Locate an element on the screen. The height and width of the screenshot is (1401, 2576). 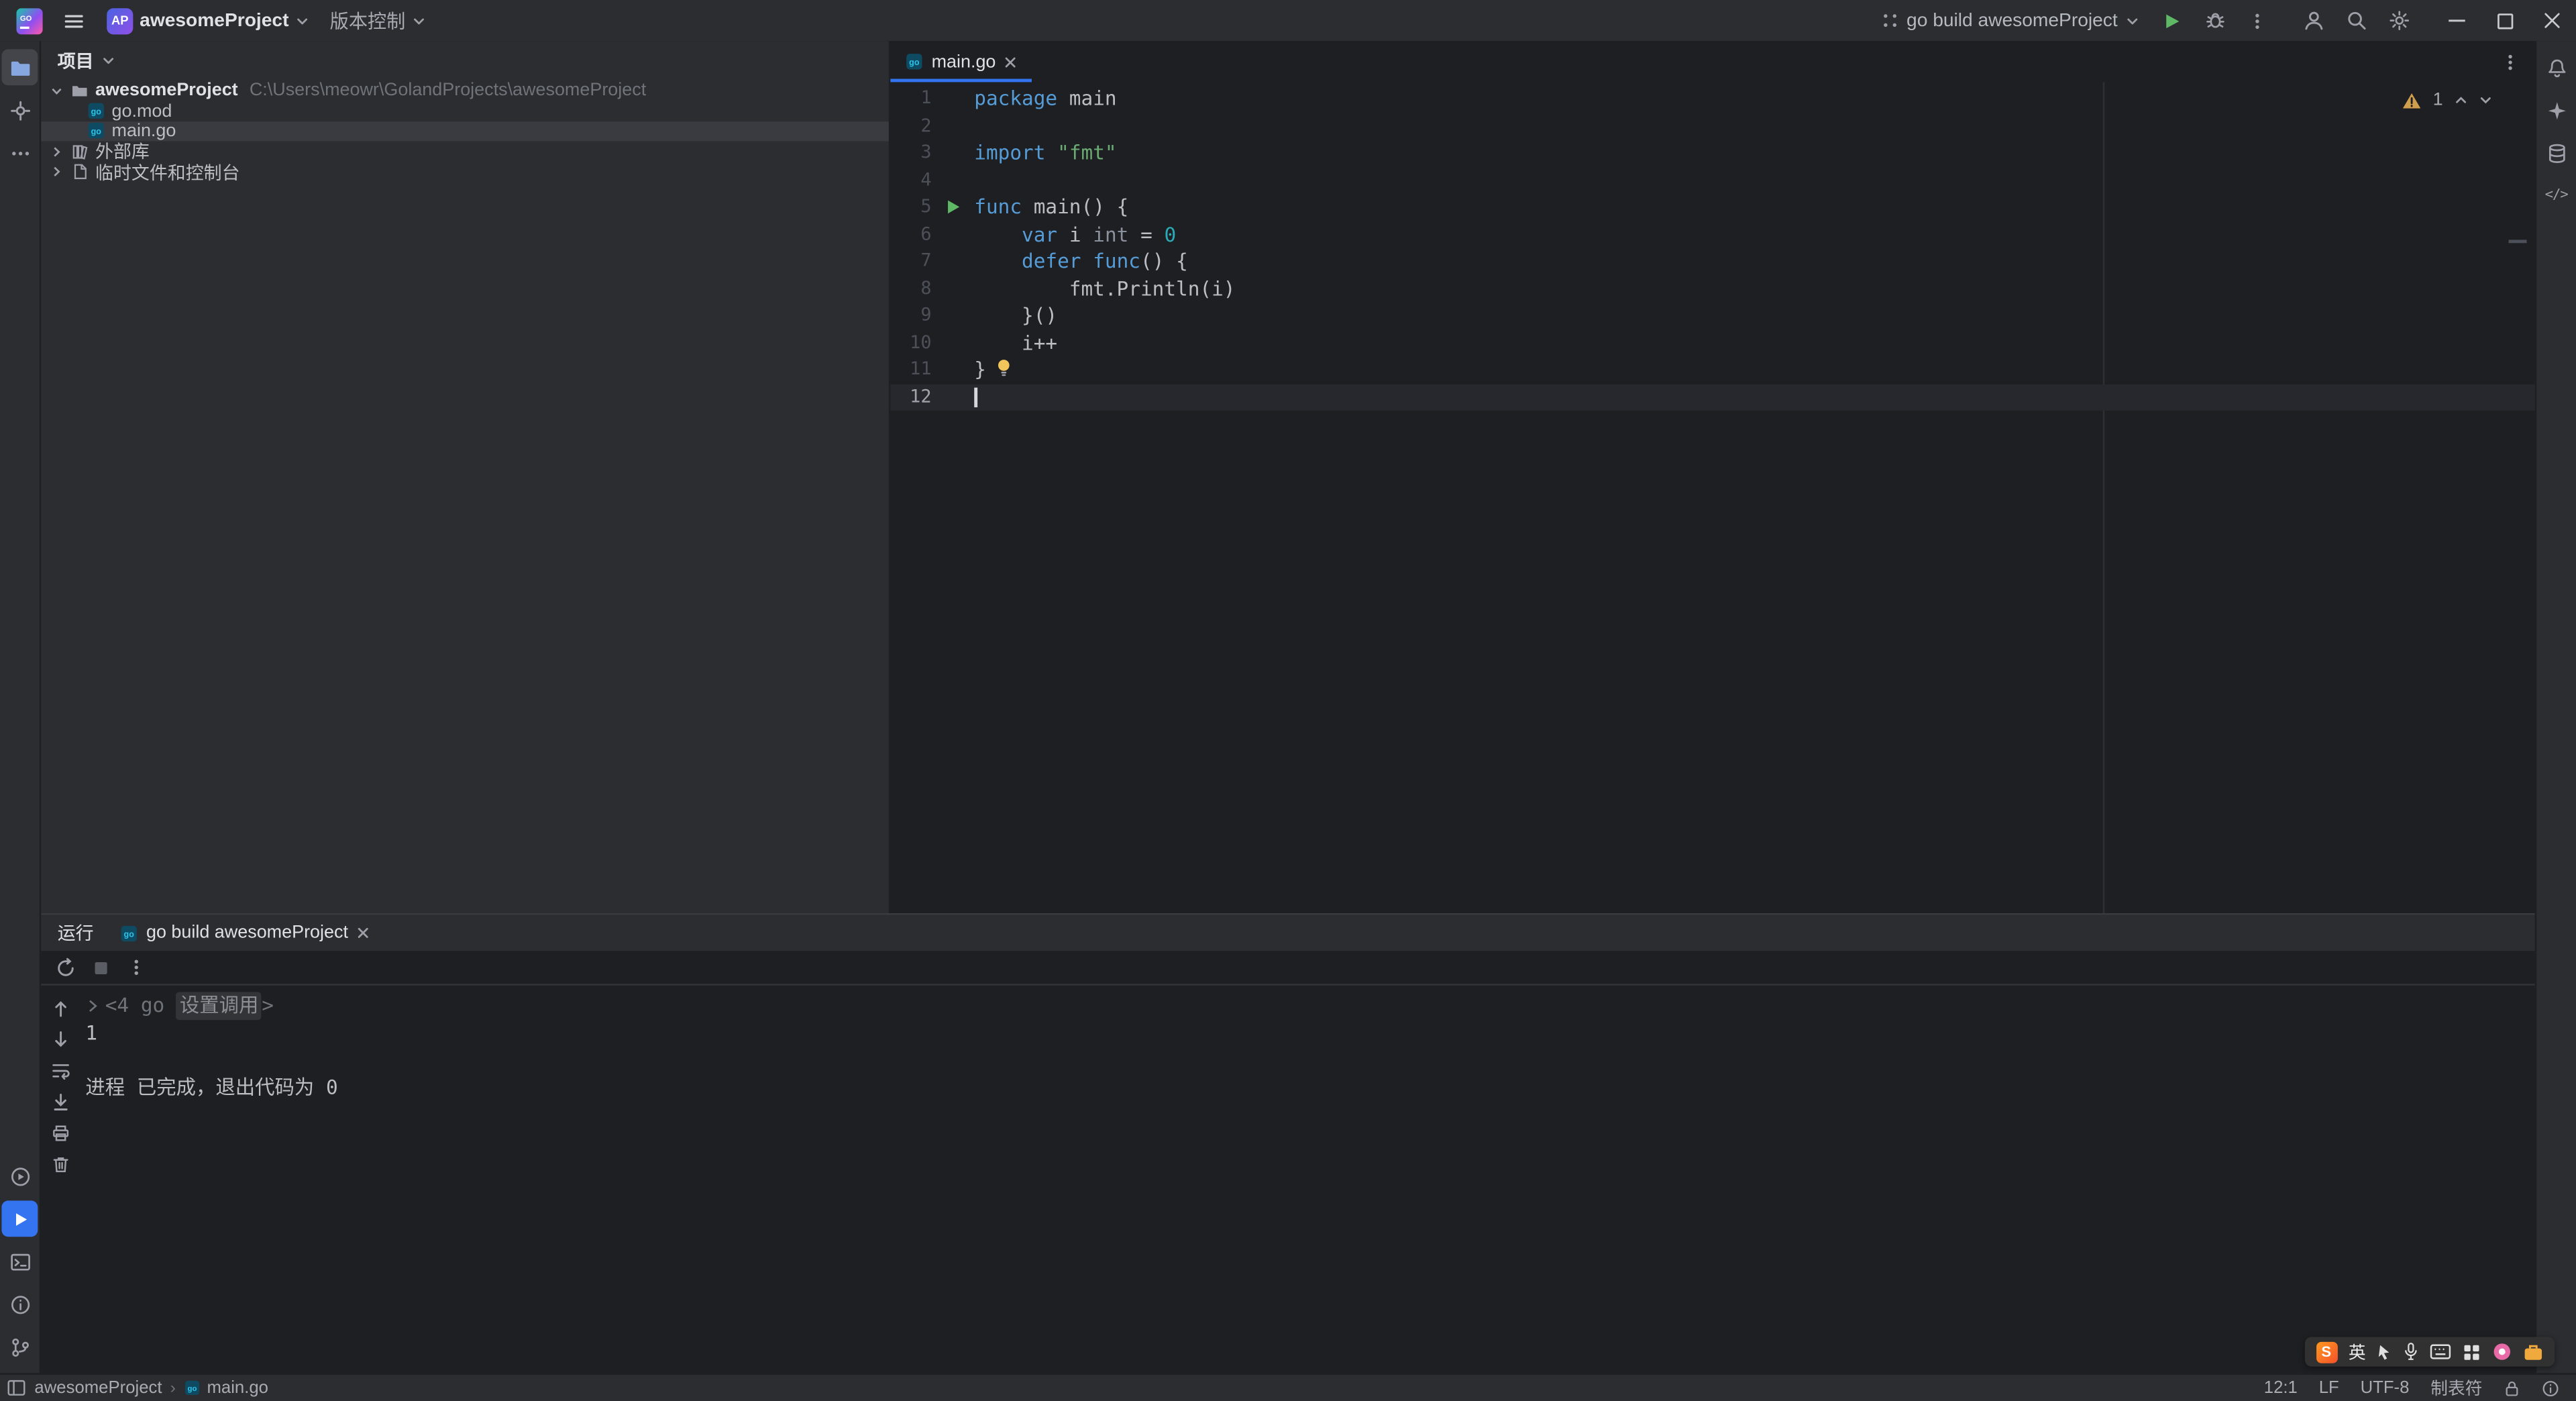
line-number: 4 is located at coordinates (926, 179).